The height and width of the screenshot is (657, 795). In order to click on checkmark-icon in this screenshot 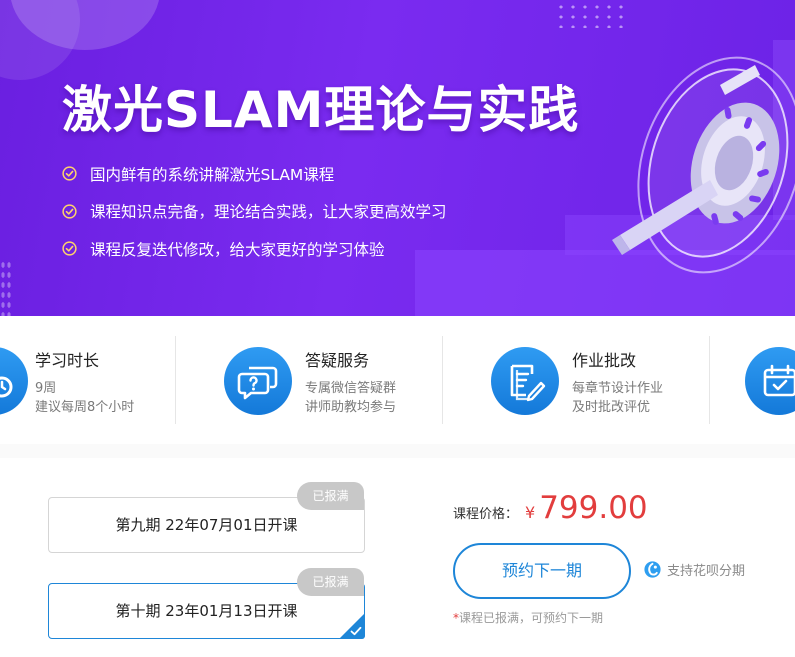, I will do `click(356, 631)`.